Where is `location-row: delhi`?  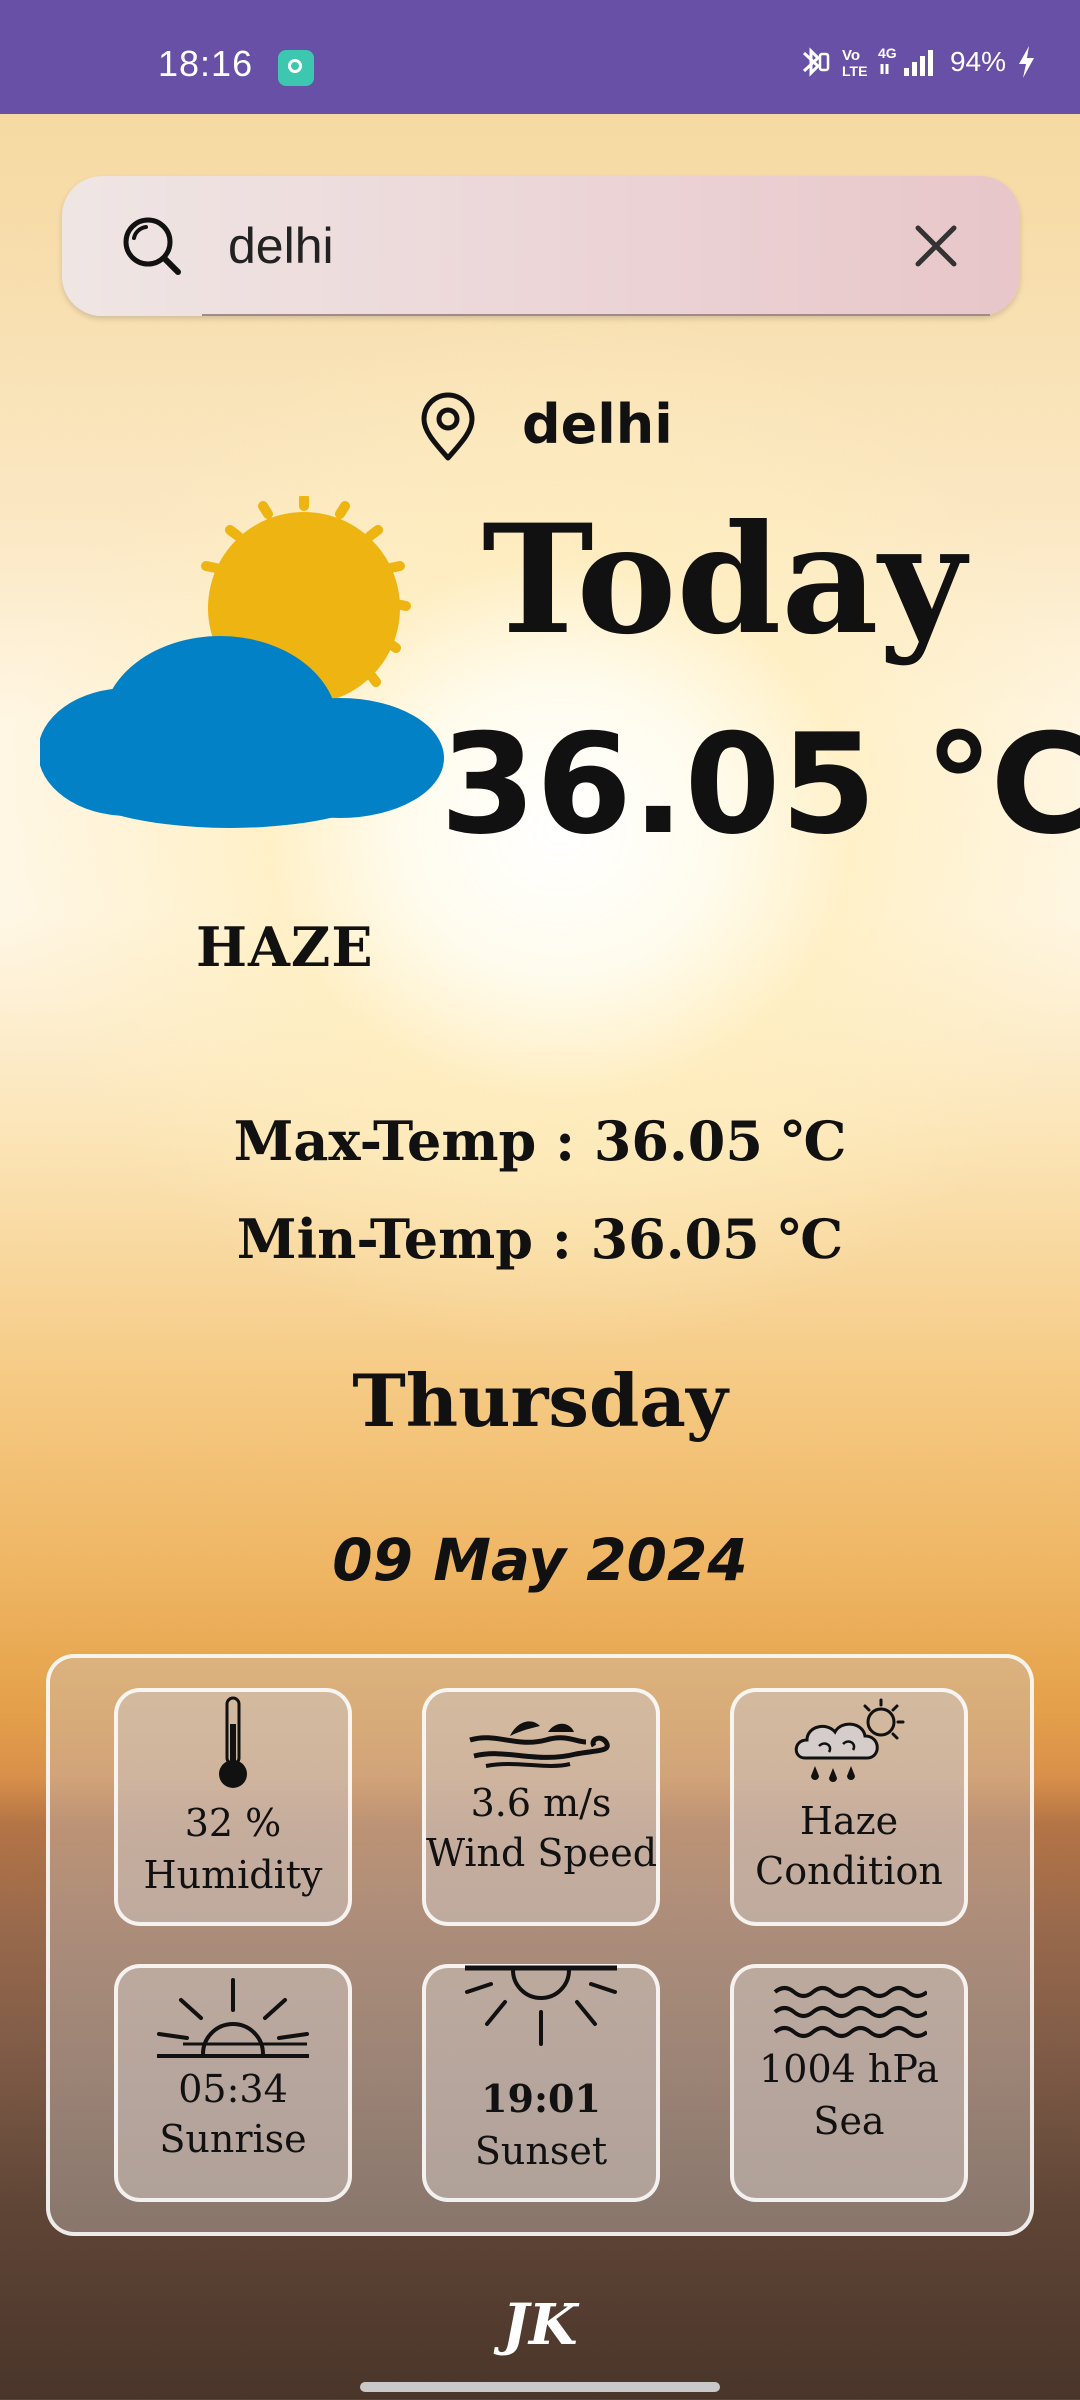
location-row: delhi is located at coordinates (540, 428).